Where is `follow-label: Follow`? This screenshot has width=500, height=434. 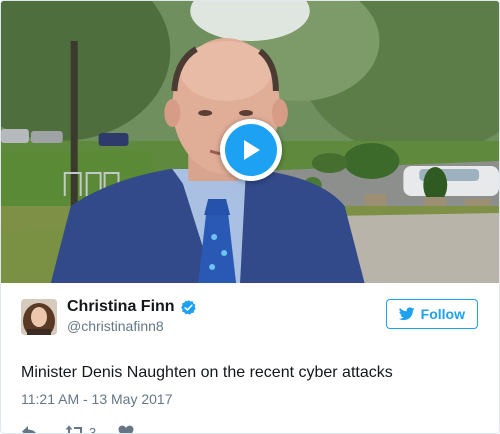
follow-label: Follow is located at coordinates (442, 314).